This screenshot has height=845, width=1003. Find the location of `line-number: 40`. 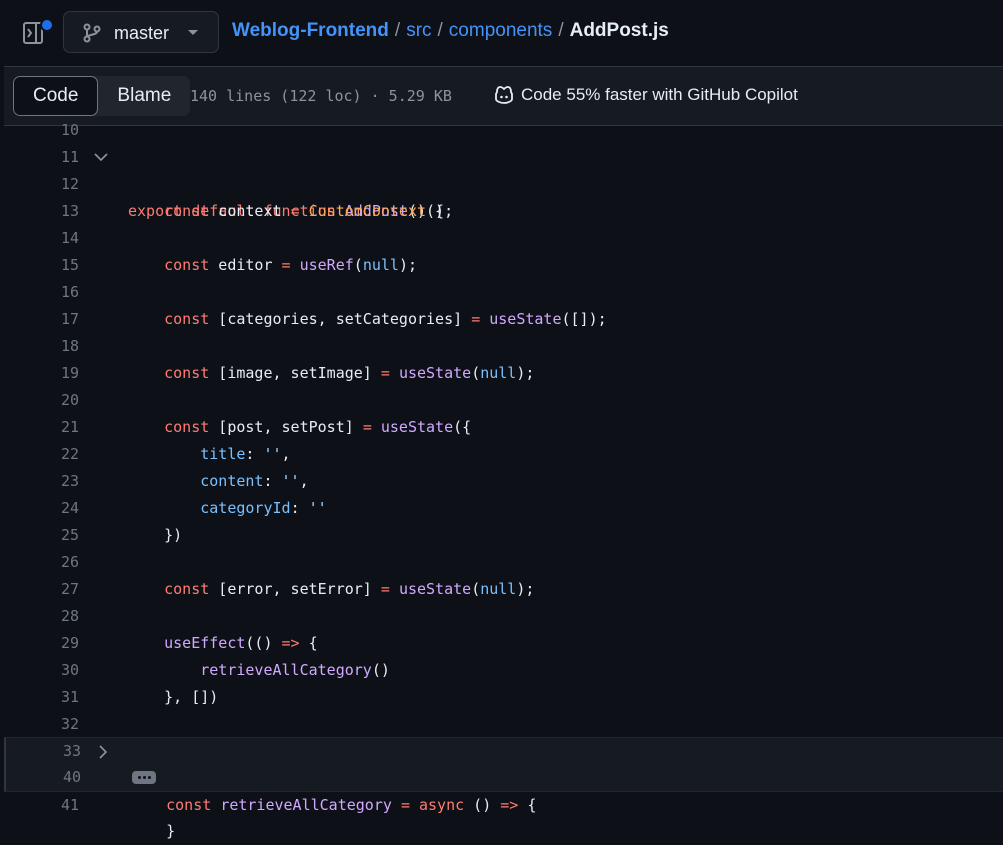

line-number: 40 is located at coordinates (43, 777).